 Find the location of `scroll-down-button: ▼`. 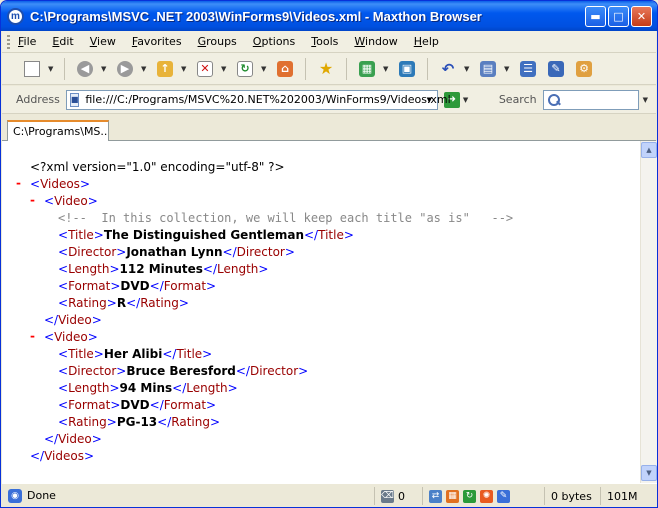

scroll-down-button: ▼ is located at coordinates (649, 473).